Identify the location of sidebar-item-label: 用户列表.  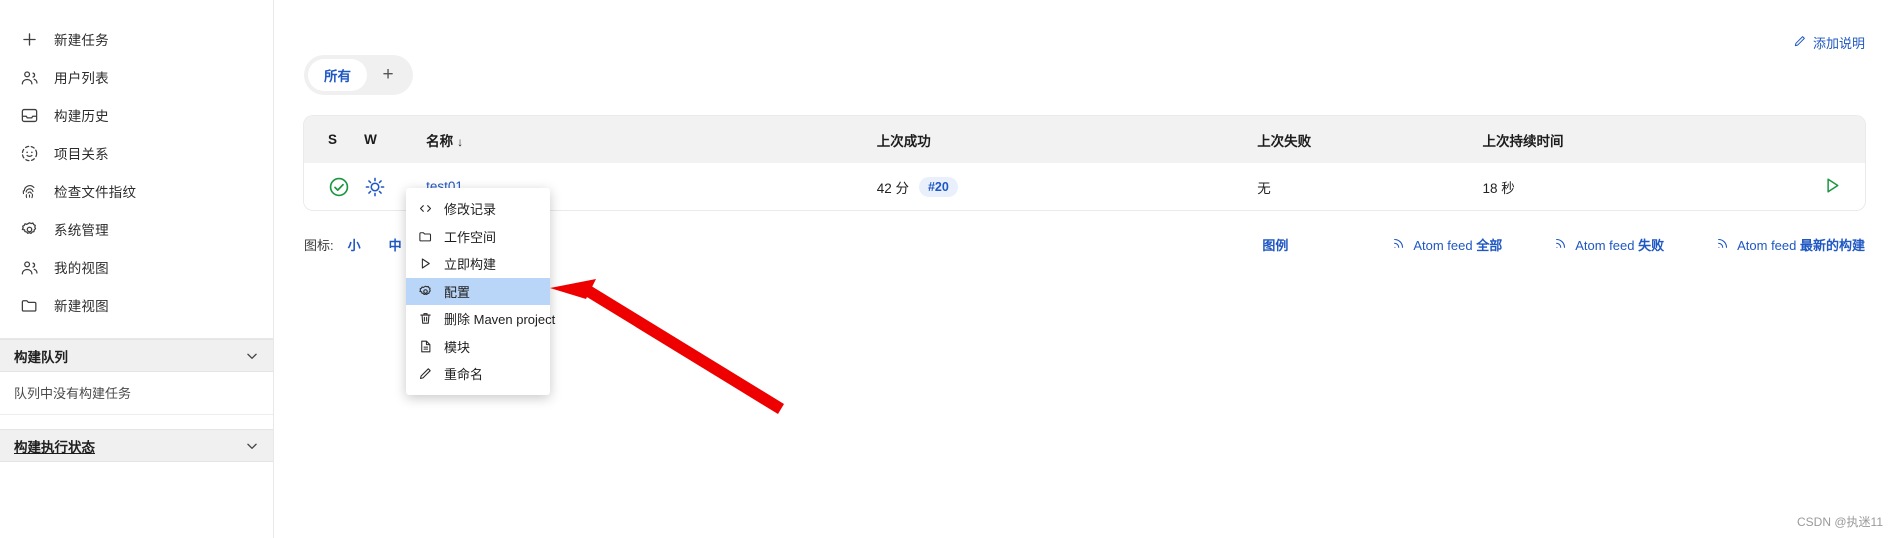
(81, 78).